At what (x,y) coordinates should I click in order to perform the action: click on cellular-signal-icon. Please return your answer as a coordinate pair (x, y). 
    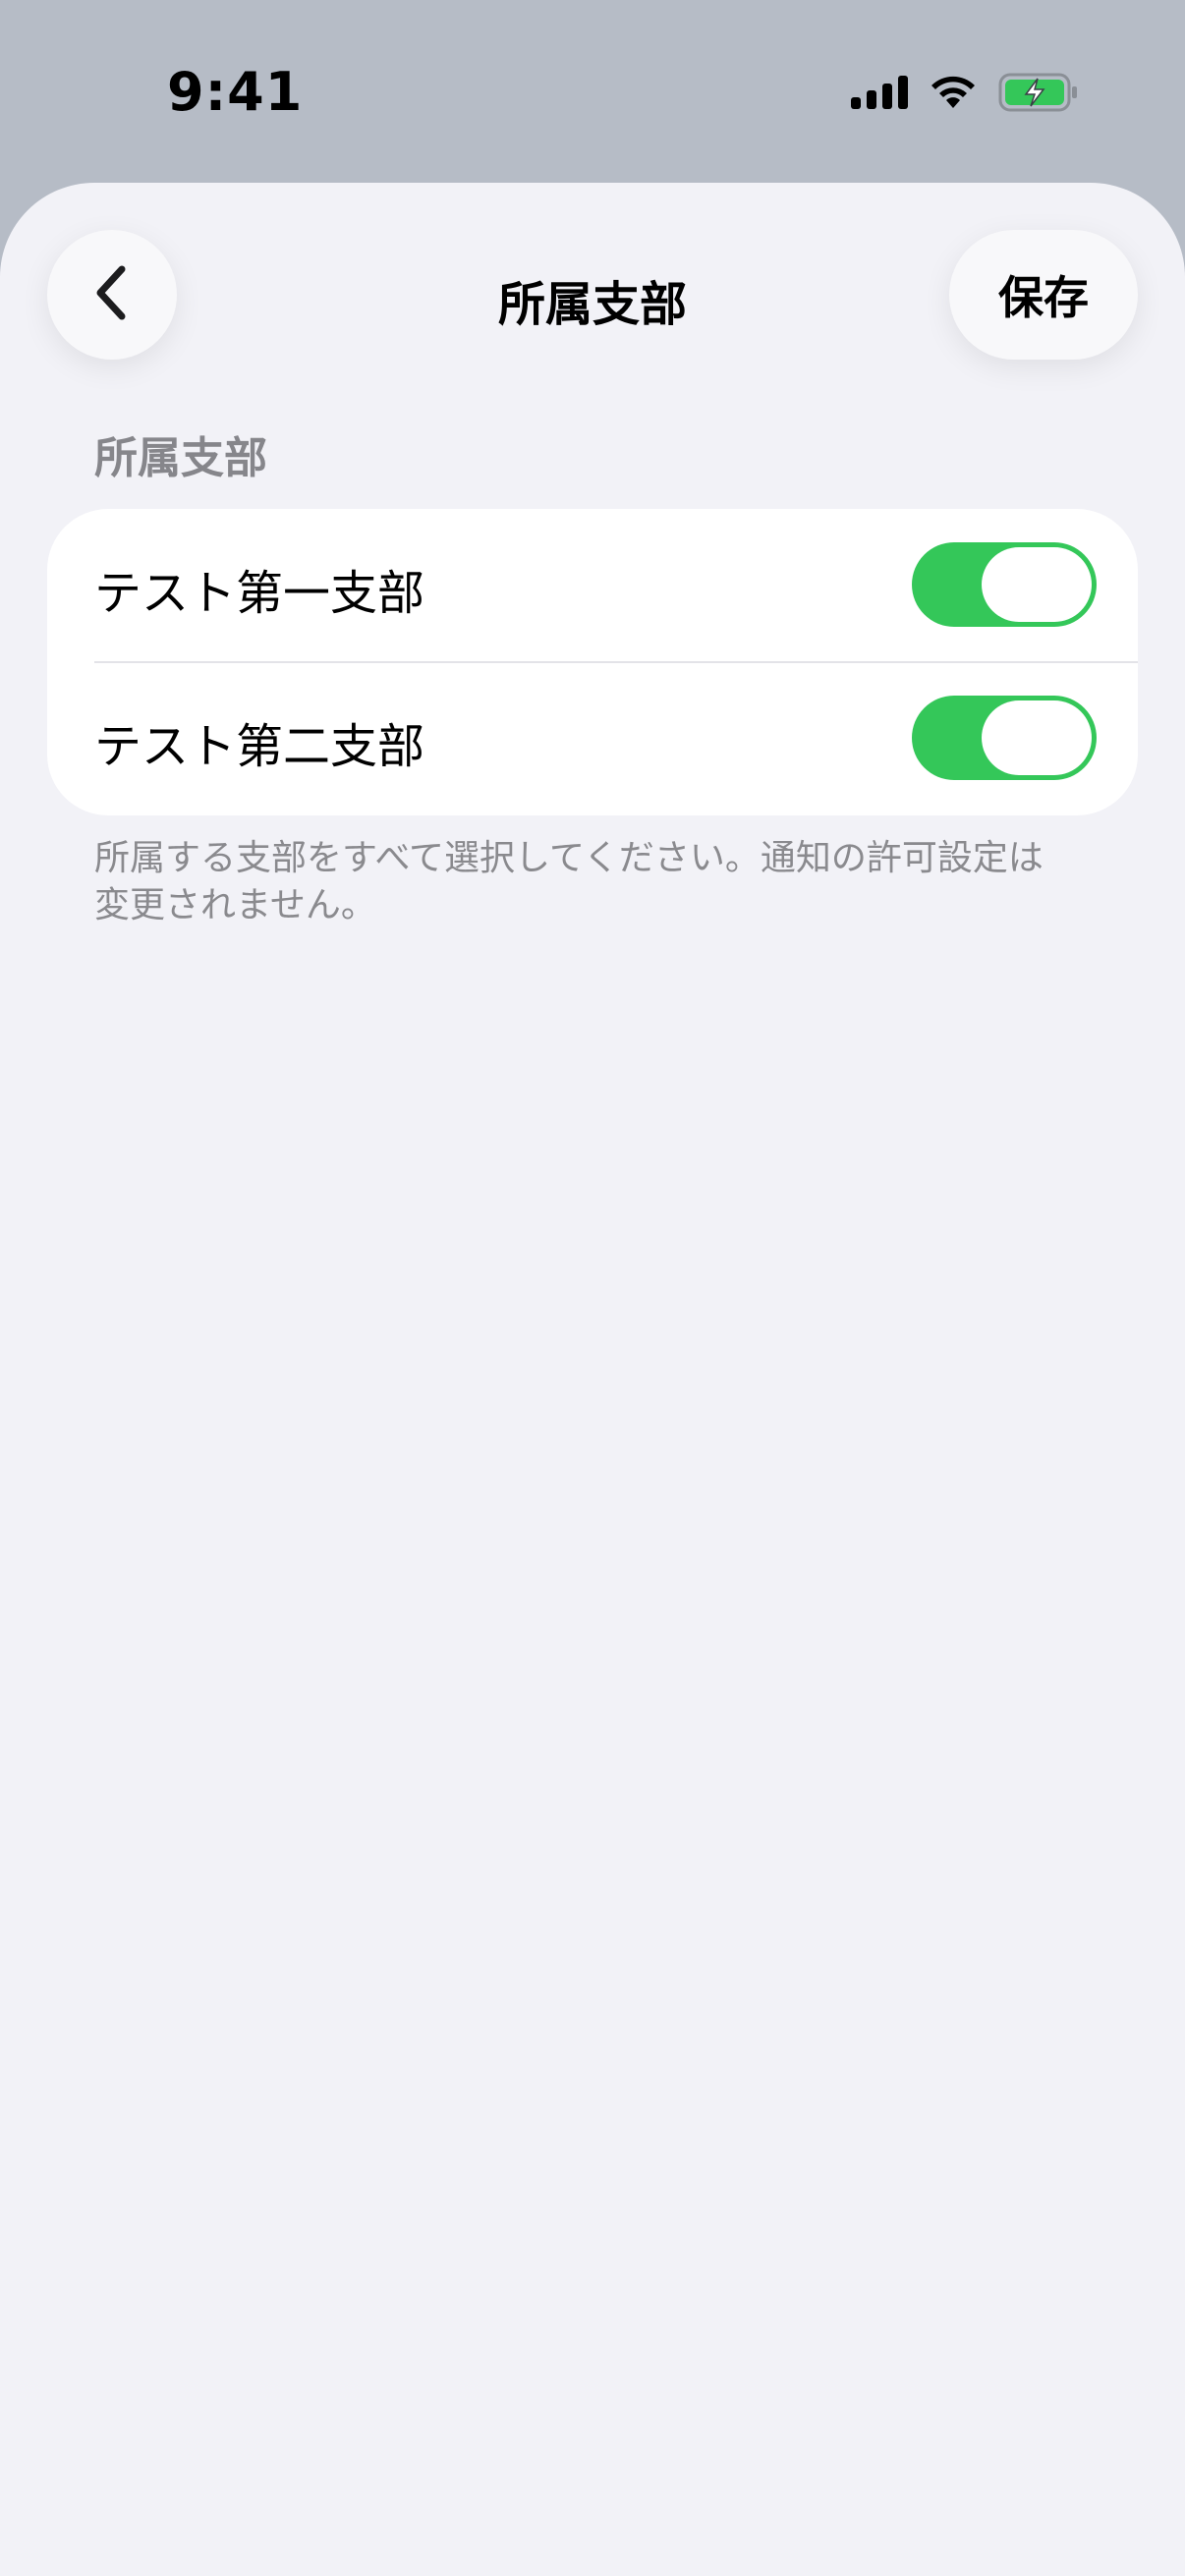
    Looking at the image, I should click on (880, 94).